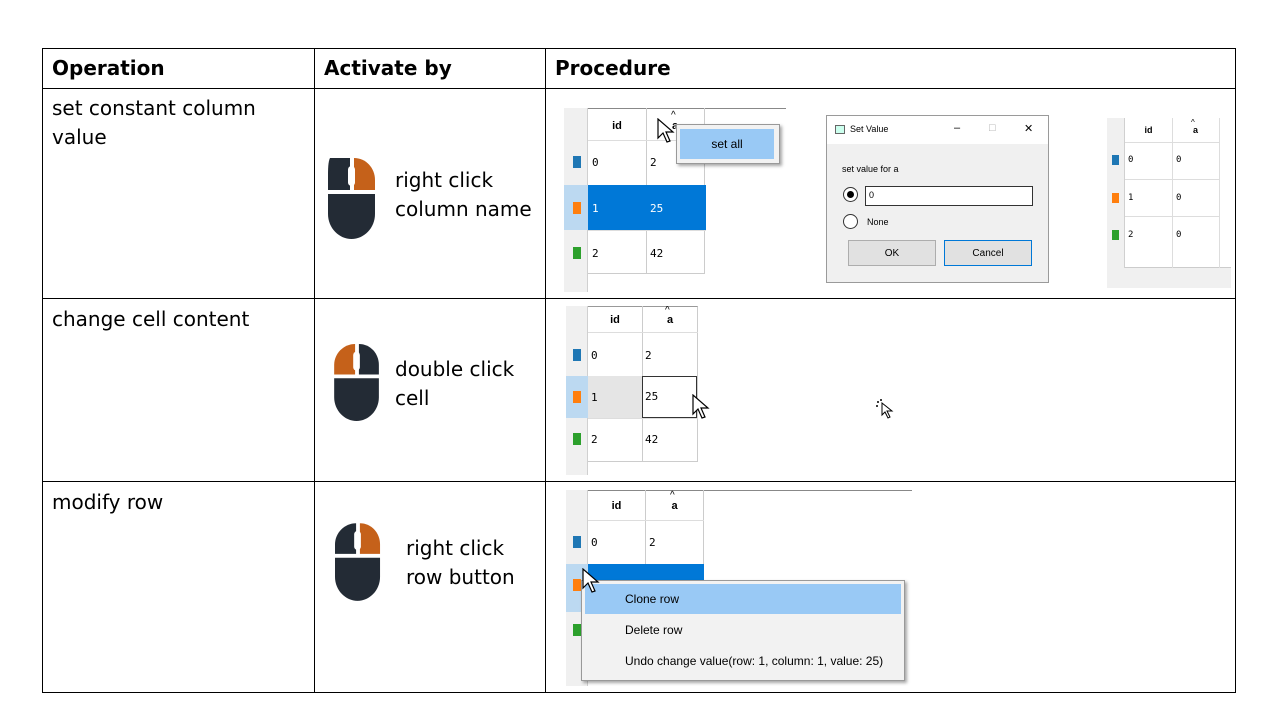 This screenshot has width=1280, height=720. What do you see at coordinates (1169, 203) in the screenshot?
I see `screenshot-grid-after: id a ^ 0 1 2 0 0 0` at bounding box center [1169, 203].